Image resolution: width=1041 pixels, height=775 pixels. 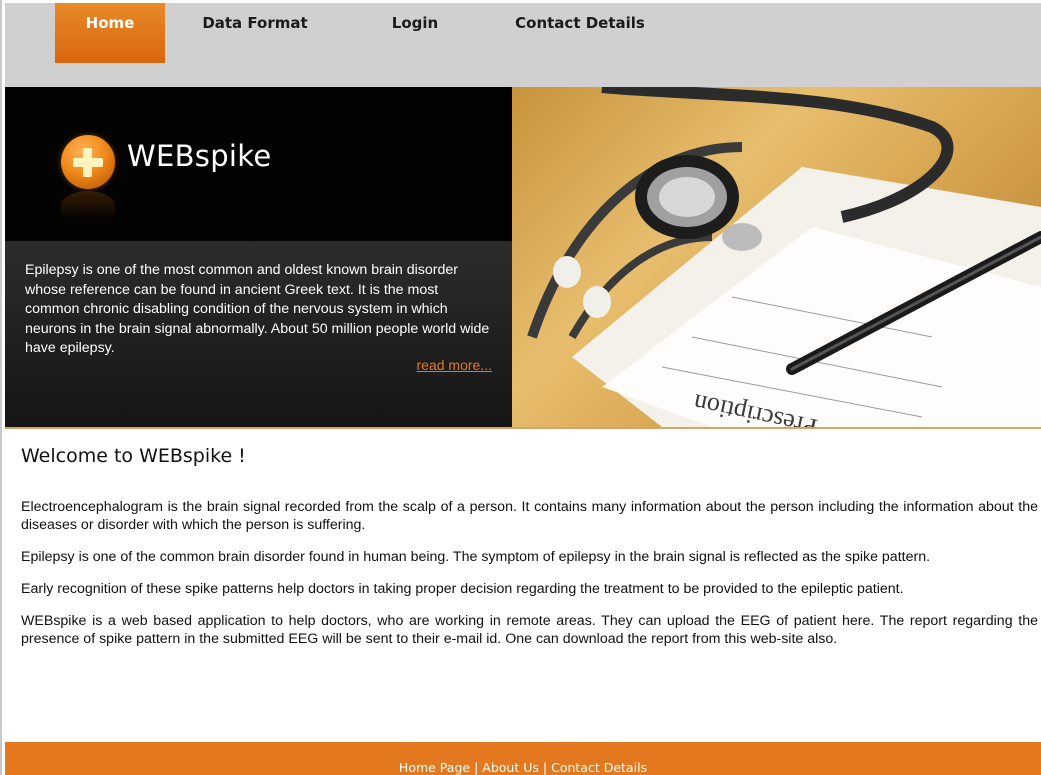 I want to click on page-title: Welcome to WEBspike !, so click(x=133, y=456).